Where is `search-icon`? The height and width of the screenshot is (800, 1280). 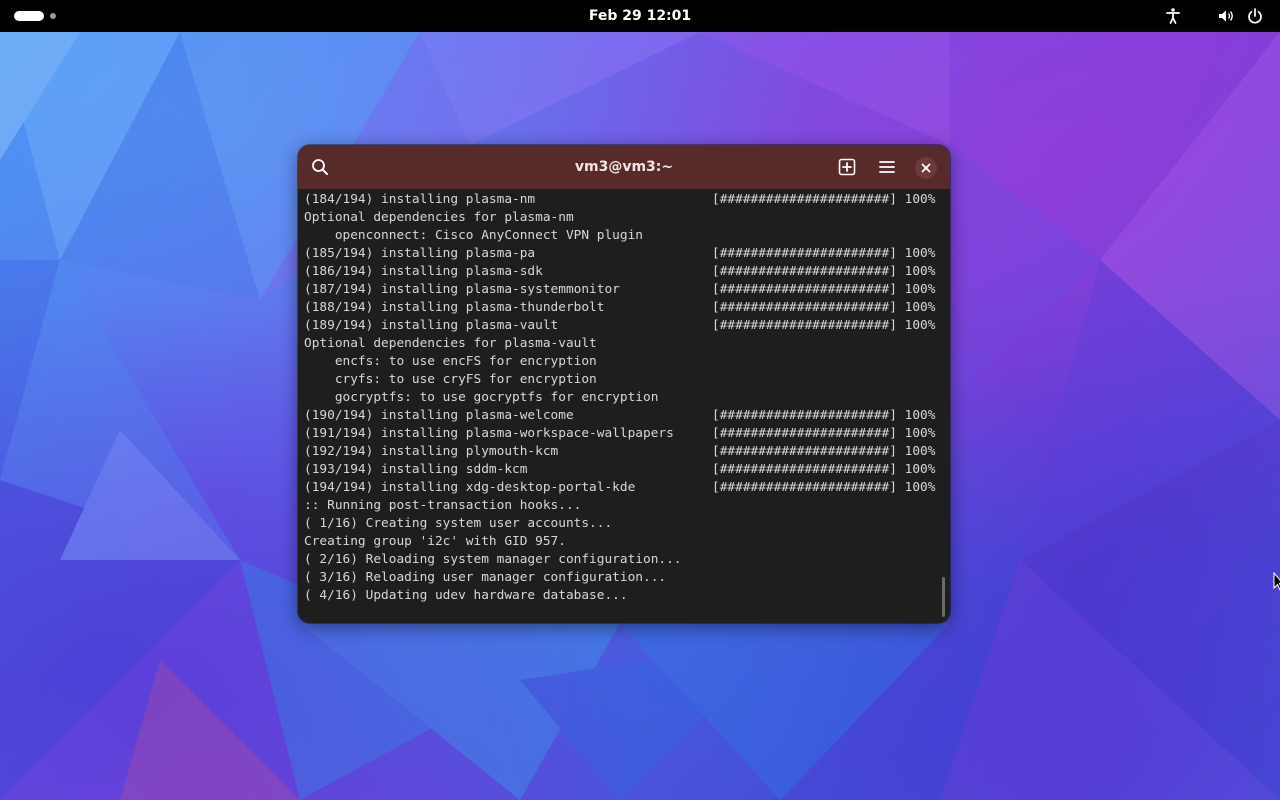 search-icon is located at coordinates (320, 167).